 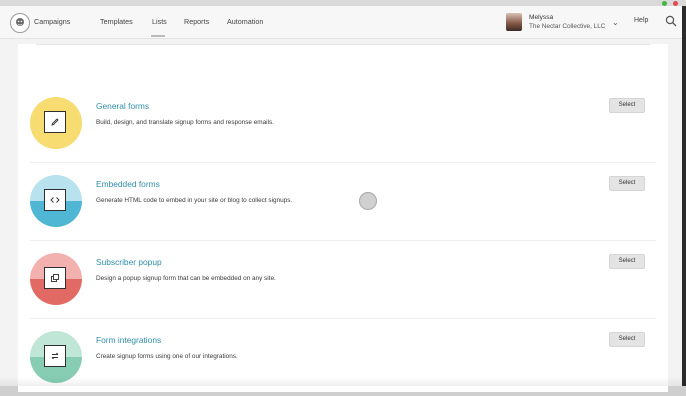 I want to click on bottom-shadow, so click(x=343, y=381).